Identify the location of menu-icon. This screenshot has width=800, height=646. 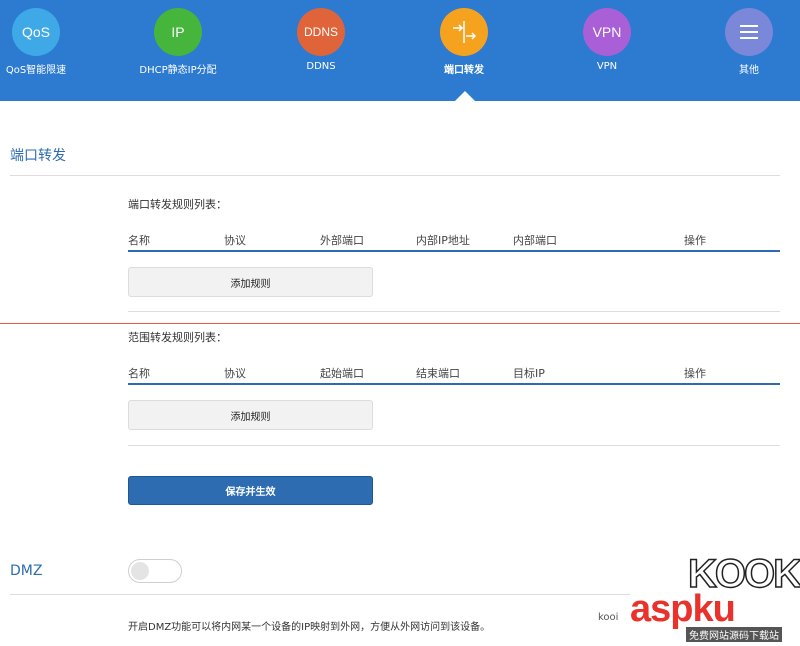
(749, 32).